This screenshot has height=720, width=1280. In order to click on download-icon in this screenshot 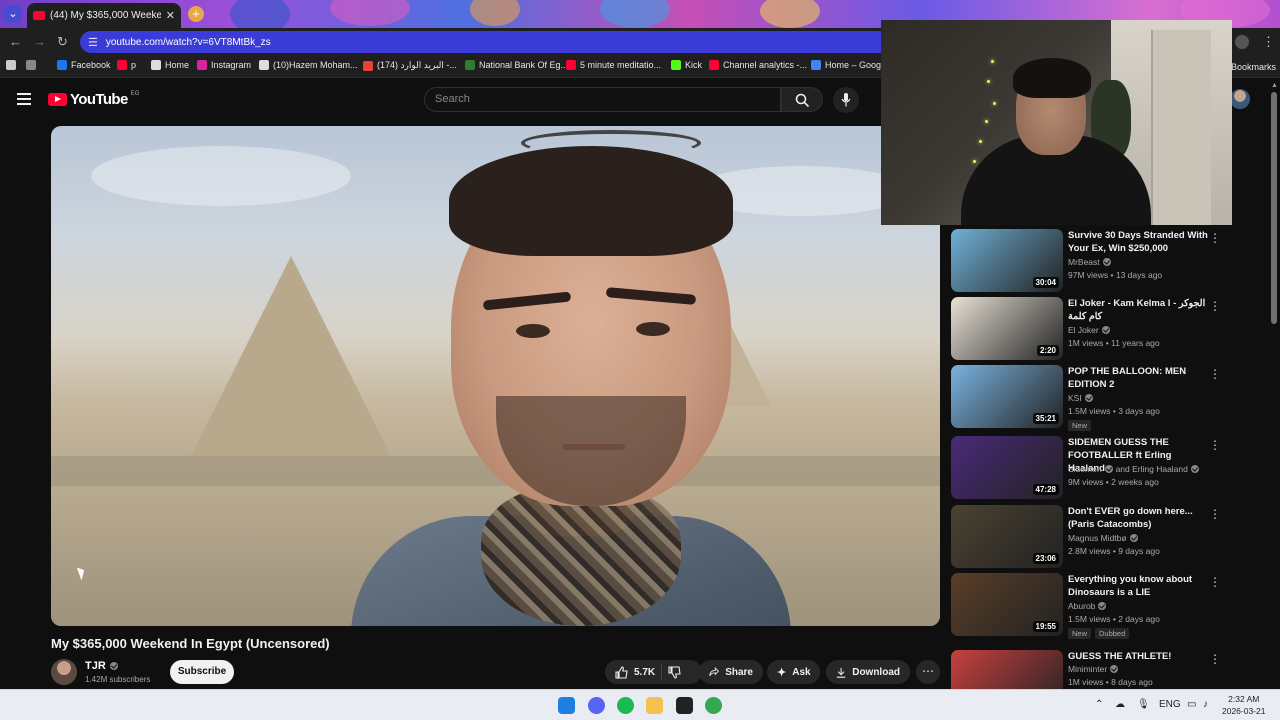, I will do `click(841, 672)`.